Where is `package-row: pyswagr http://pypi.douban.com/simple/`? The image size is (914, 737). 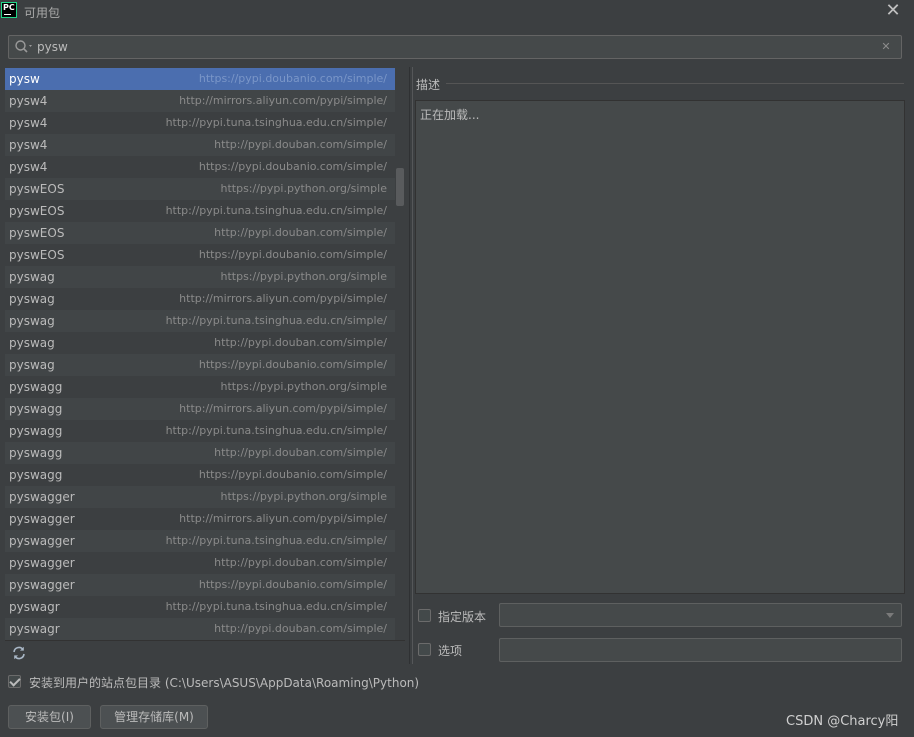 package-row: pyswagr http://pypi.douban.com/simple/ is located at coordinates (200, 629).